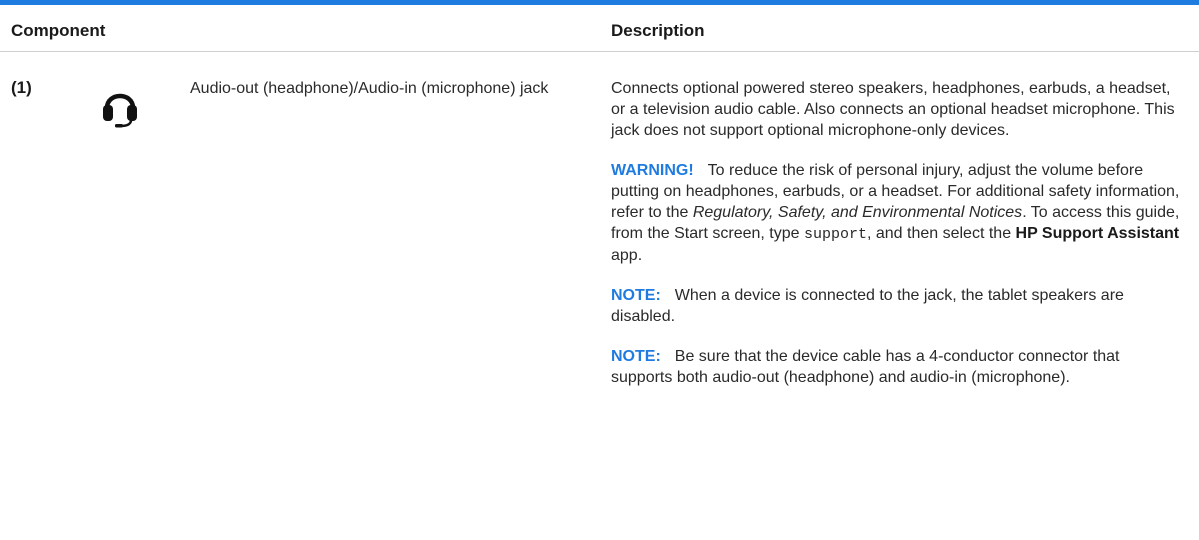 This screenshot has width=1199, height=540. Describe the element at coordinates (658, 30) in the screenshot. I see `description-column-header: Description` at that location.